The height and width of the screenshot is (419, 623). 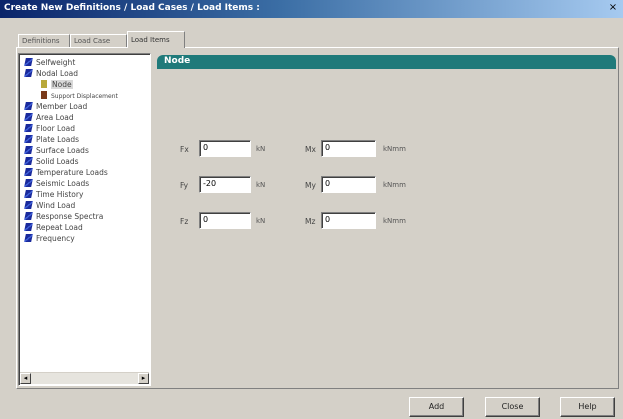 I want to click on tree-item-member-load: Member Load, so click(x=55, y=107).